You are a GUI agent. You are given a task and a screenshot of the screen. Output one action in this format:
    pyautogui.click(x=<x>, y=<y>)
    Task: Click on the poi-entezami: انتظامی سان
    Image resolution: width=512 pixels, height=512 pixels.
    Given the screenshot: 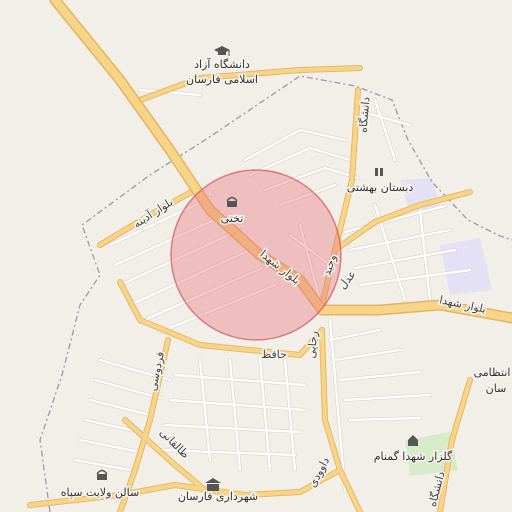 What is the action you would take?
    pyautogui.click(x=492, y=381)
    